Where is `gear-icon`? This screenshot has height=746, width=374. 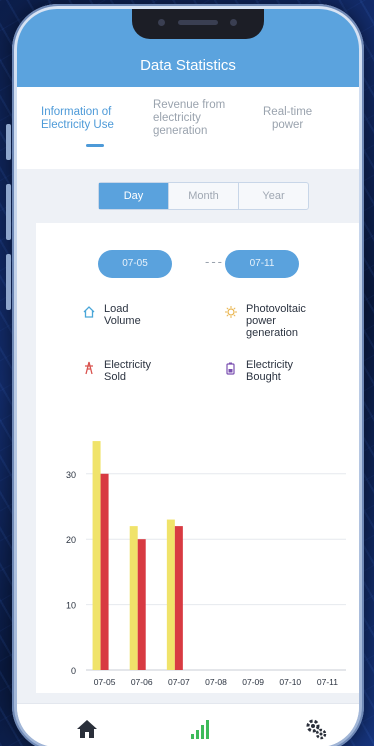 gear-icon is located at coordinates (316, 729).